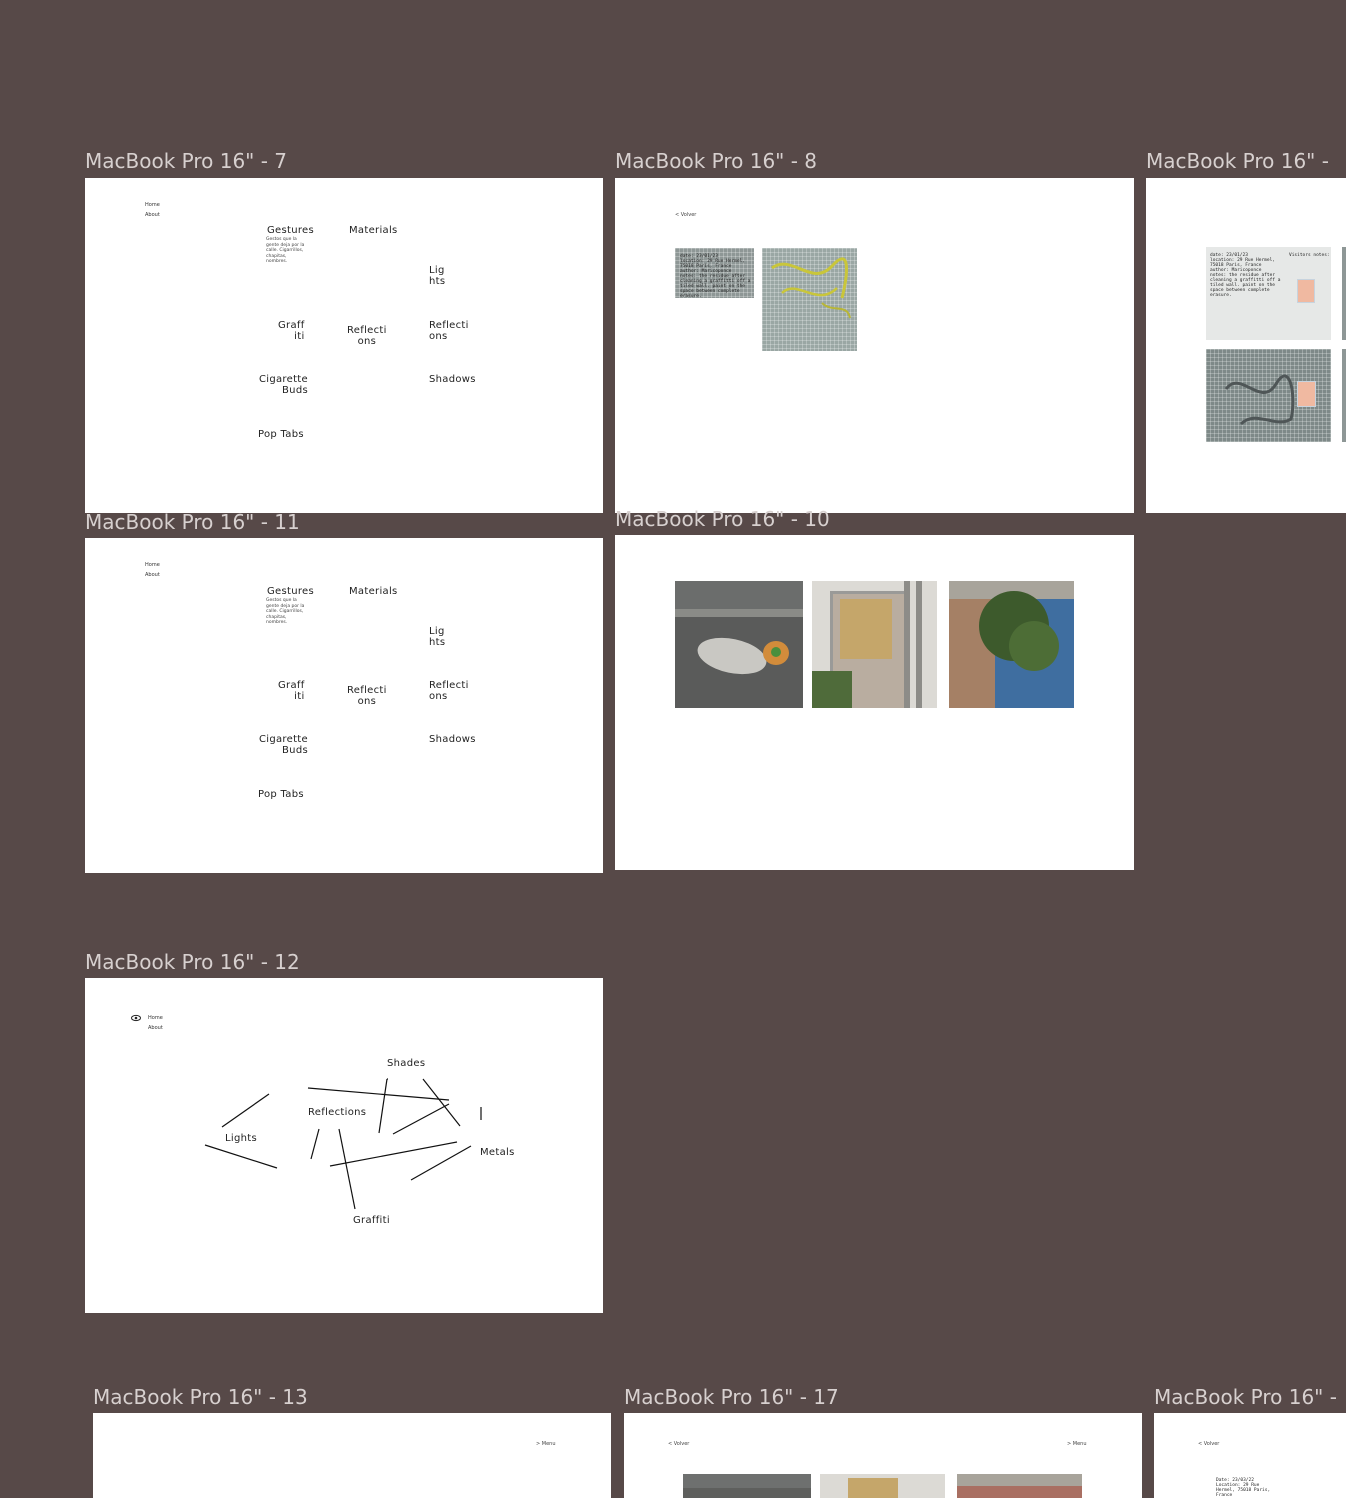 This screenshot has width=1346, height=1498. What do you see at coordinates (497, 1152) in the screenshot?
I see `word-metals: Metals` at bounding box center [497, 1152].